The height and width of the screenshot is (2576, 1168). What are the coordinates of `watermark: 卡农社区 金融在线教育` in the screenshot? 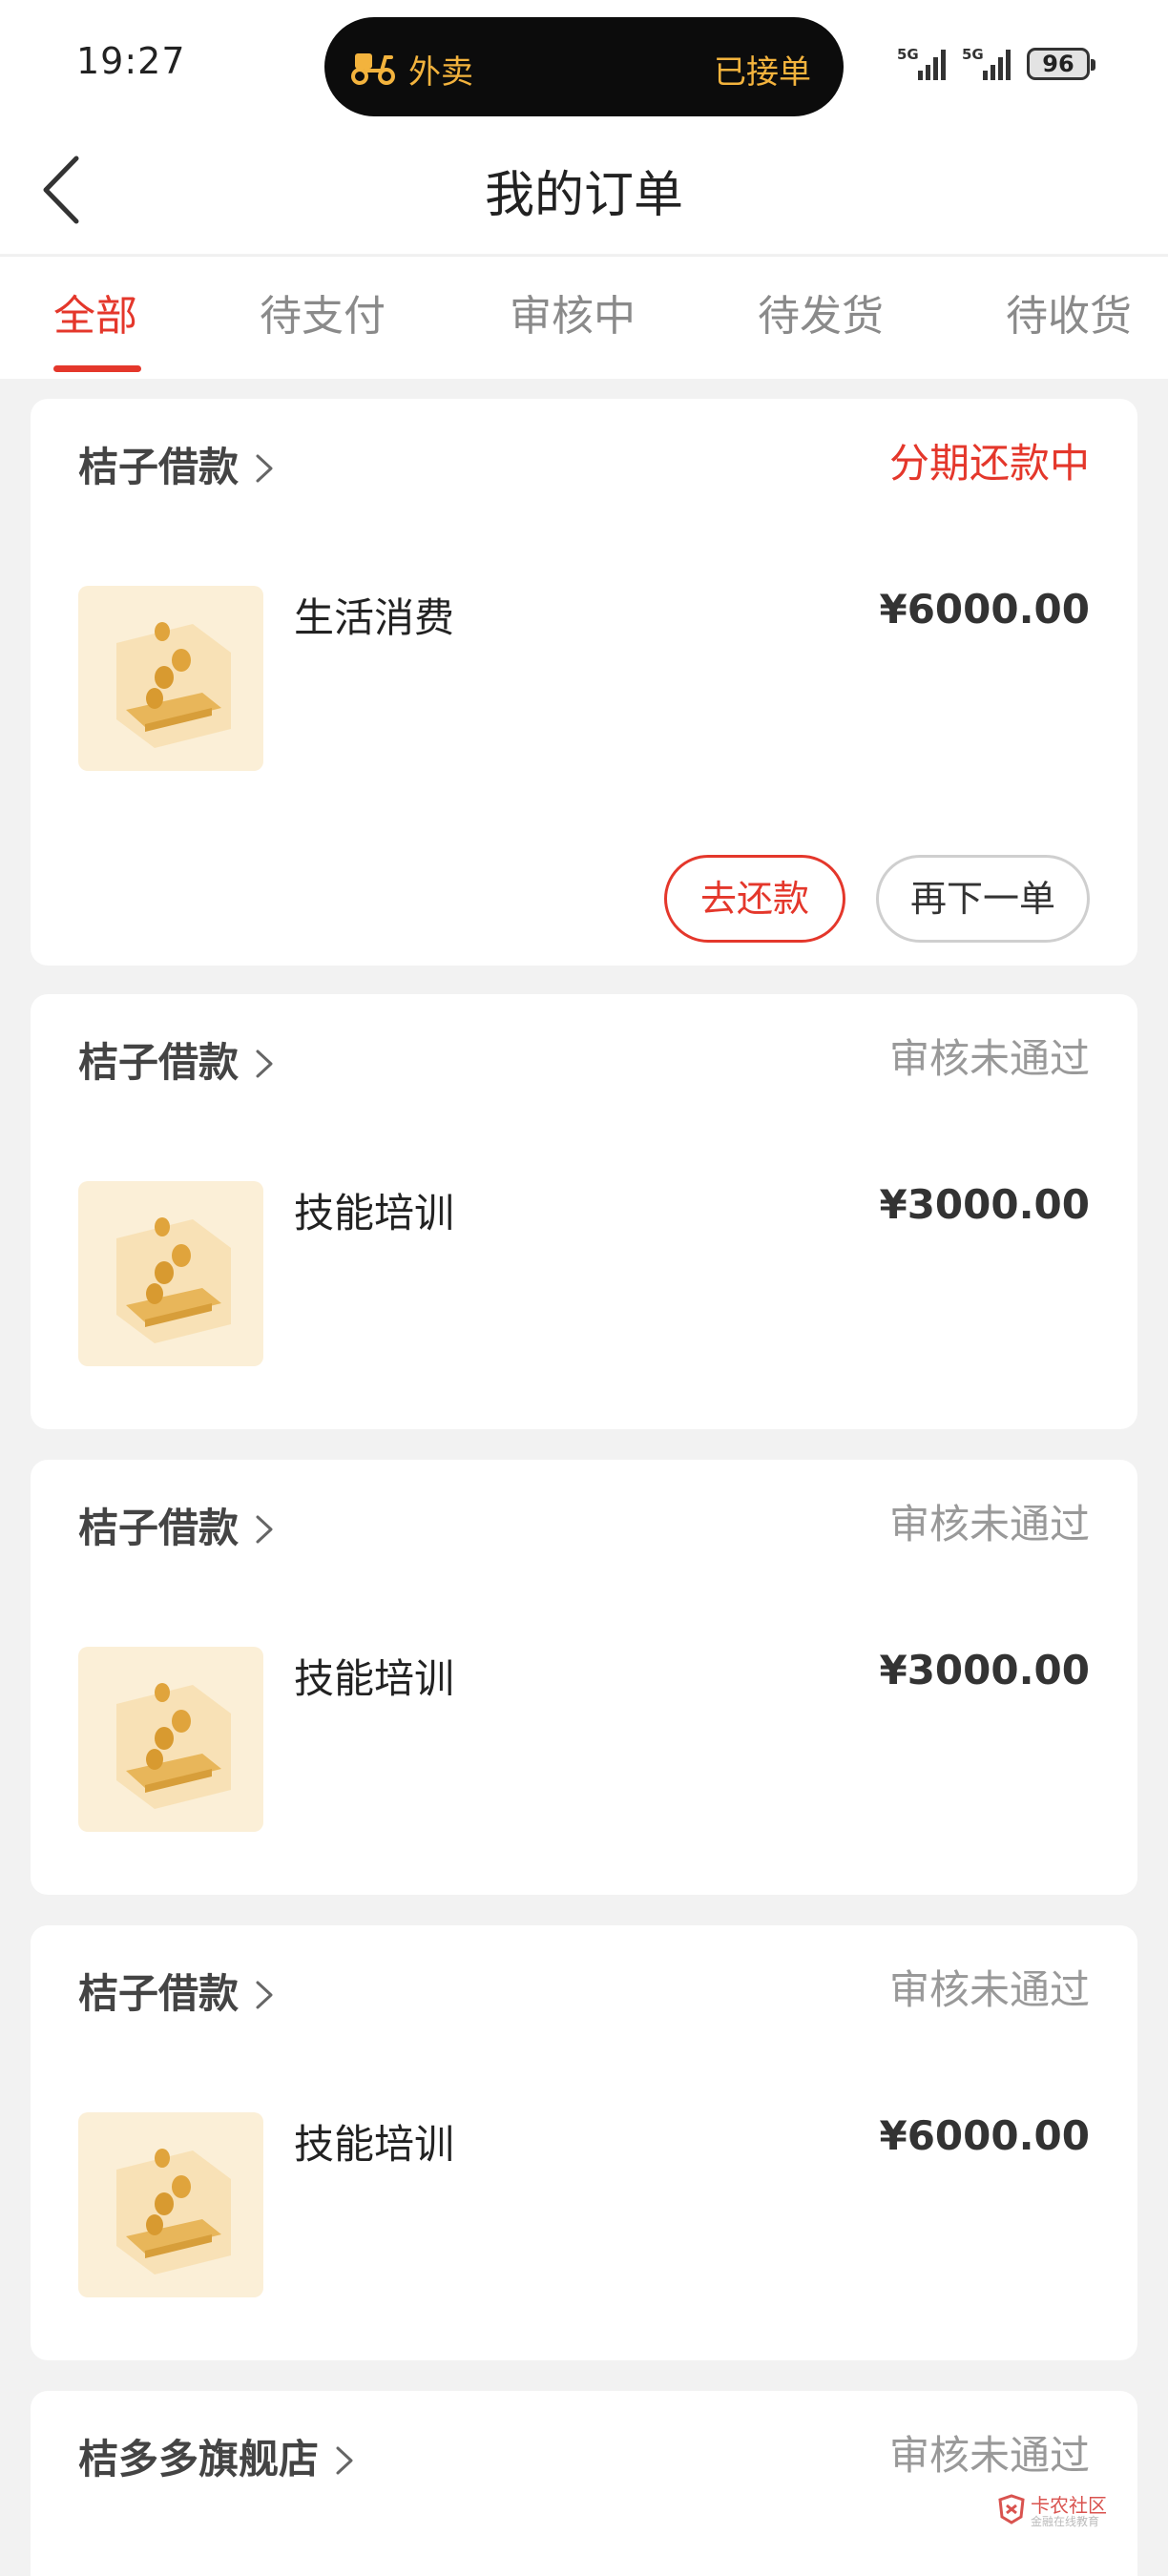 It's located at (1056, 2511).